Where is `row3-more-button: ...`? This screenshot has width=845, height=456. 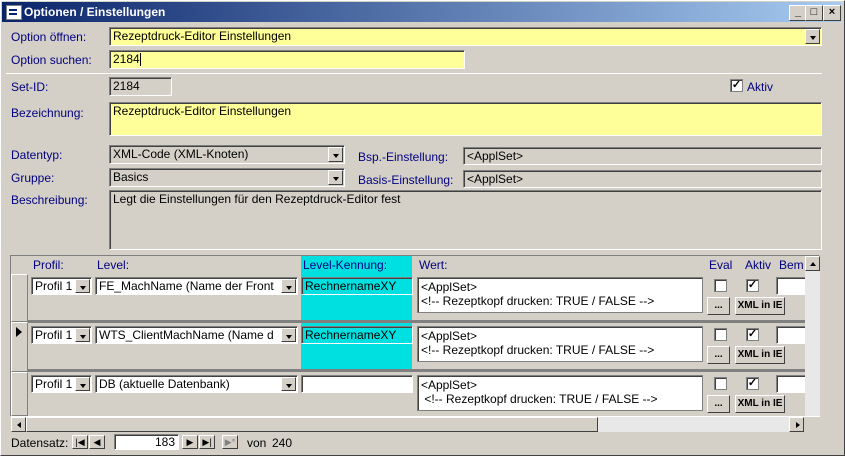
row3-more-button: ... is located at coordinates (718, 404).